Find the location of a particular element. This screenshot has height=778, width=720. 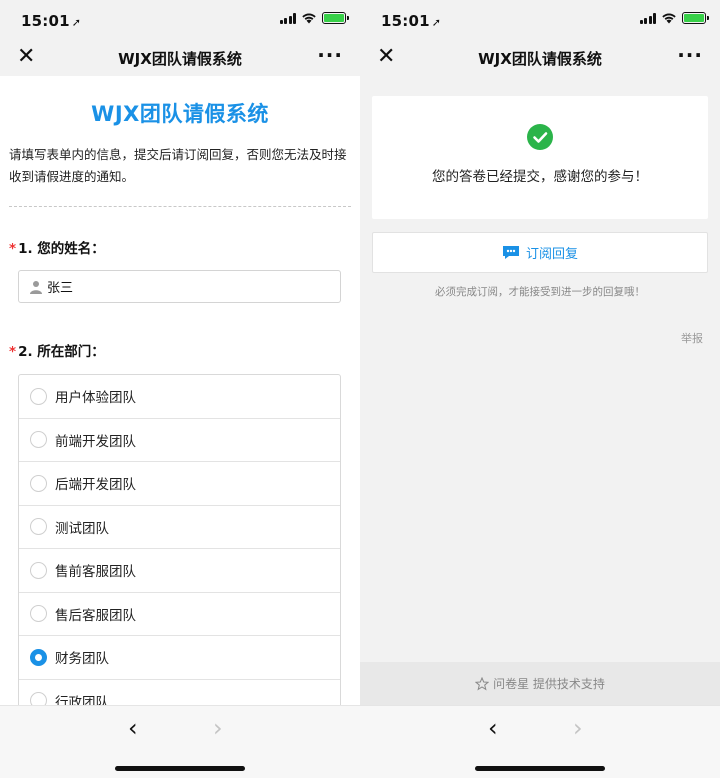

option-frontend: 前端开发团队 is located at coordinates (179, 440).